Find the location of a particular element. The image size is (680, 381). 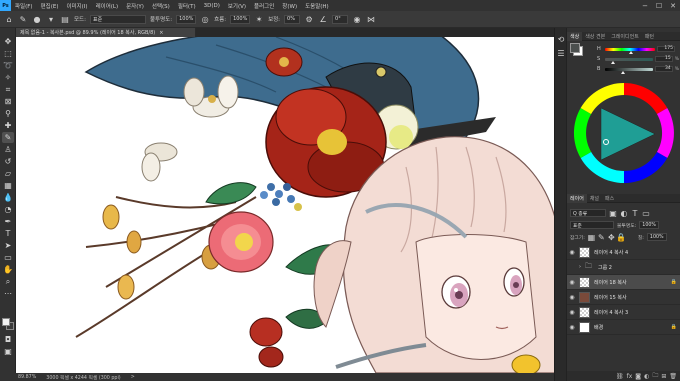

symmetry-icon: ⋈ is located at coordinates (371, 19).